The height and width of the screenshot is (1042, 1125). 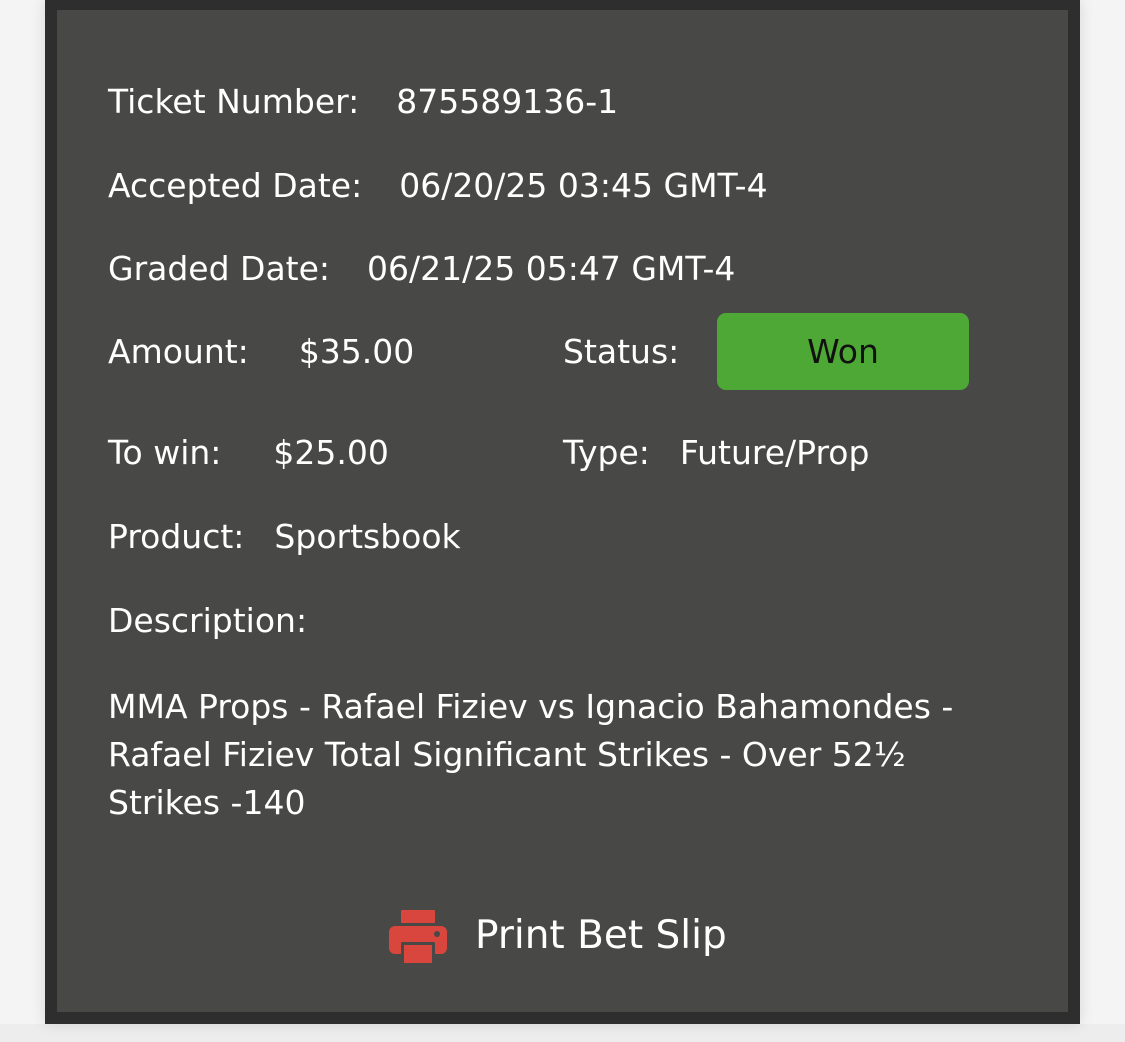 I want to click on status-badge: Won, so click(x=843, y=351).